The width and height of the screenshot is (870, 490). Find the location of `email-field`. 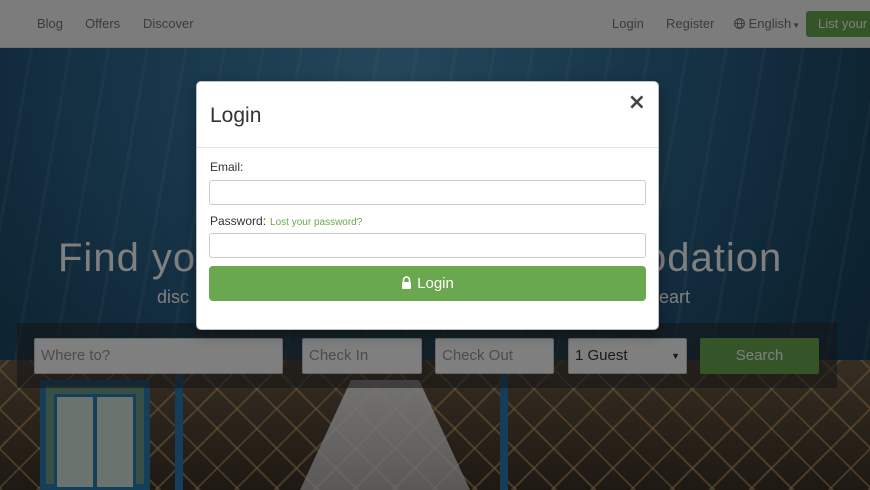

email-field is located at coordinates (427, 192).